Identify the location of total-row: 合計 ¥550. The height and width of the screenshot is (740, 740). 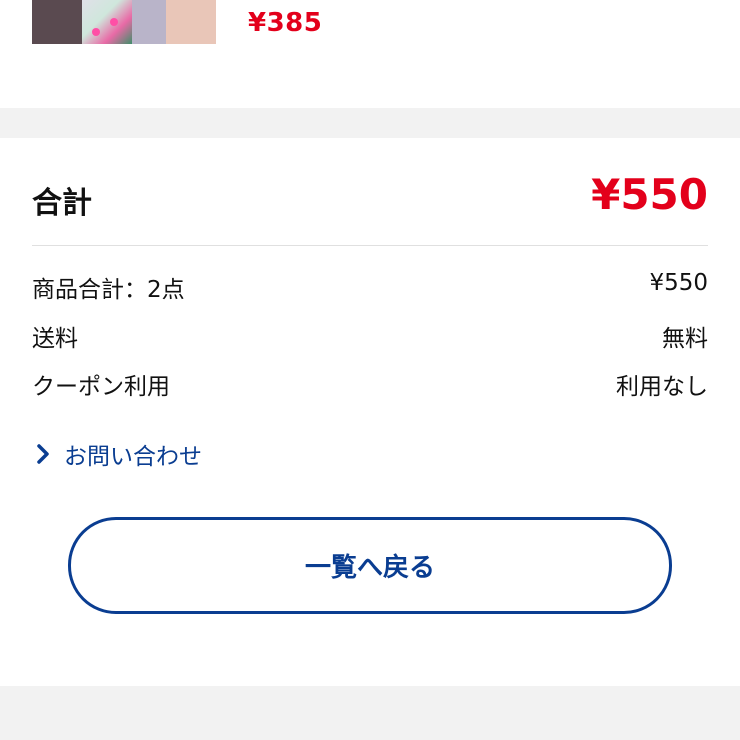
(370, 200).